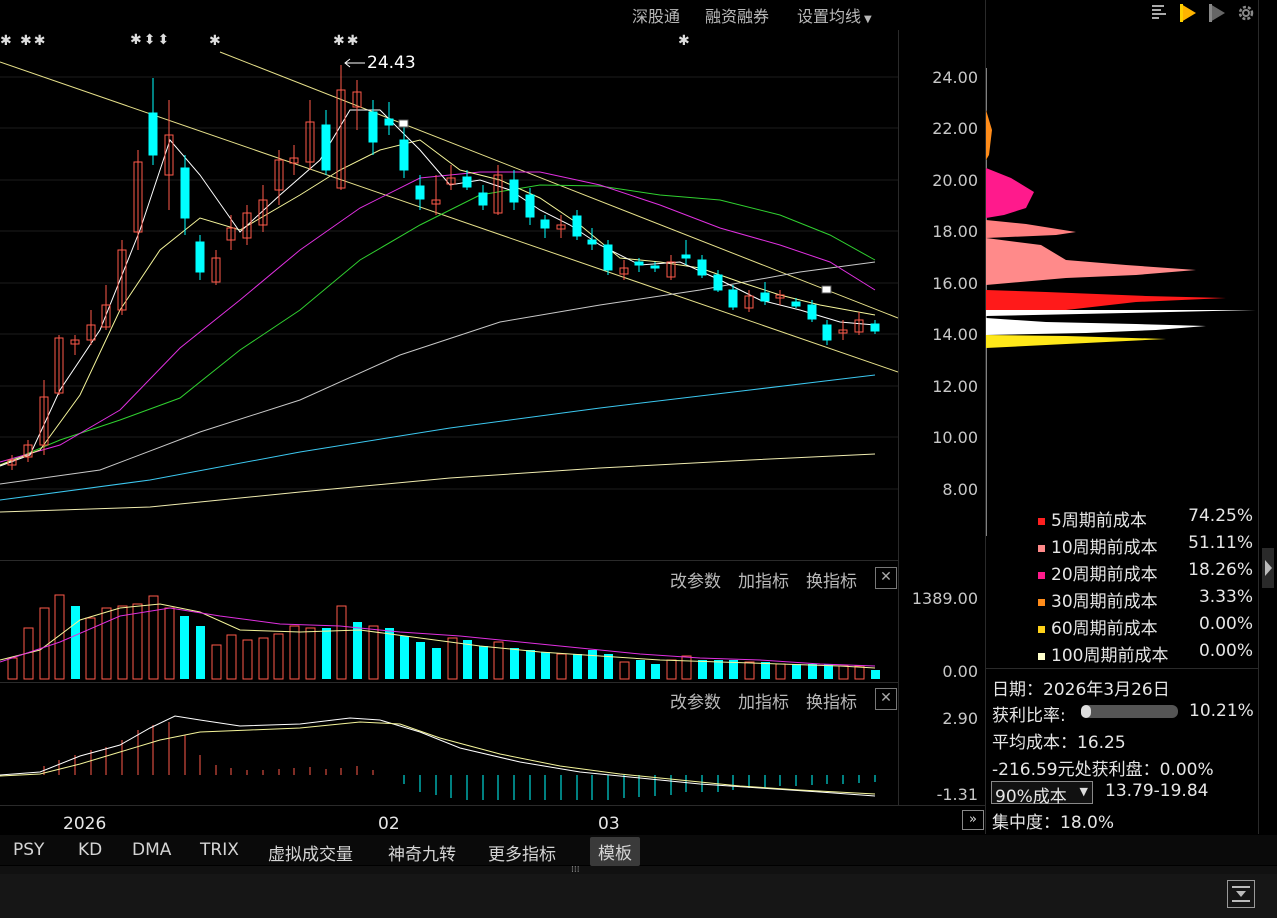 The width and height of the screenshot is (1277, 918). Describe the element at coordinates (1103, 770) in the screenshot. I see `profit-at-price: -216.59元处获利盘：0.00%` at that location.